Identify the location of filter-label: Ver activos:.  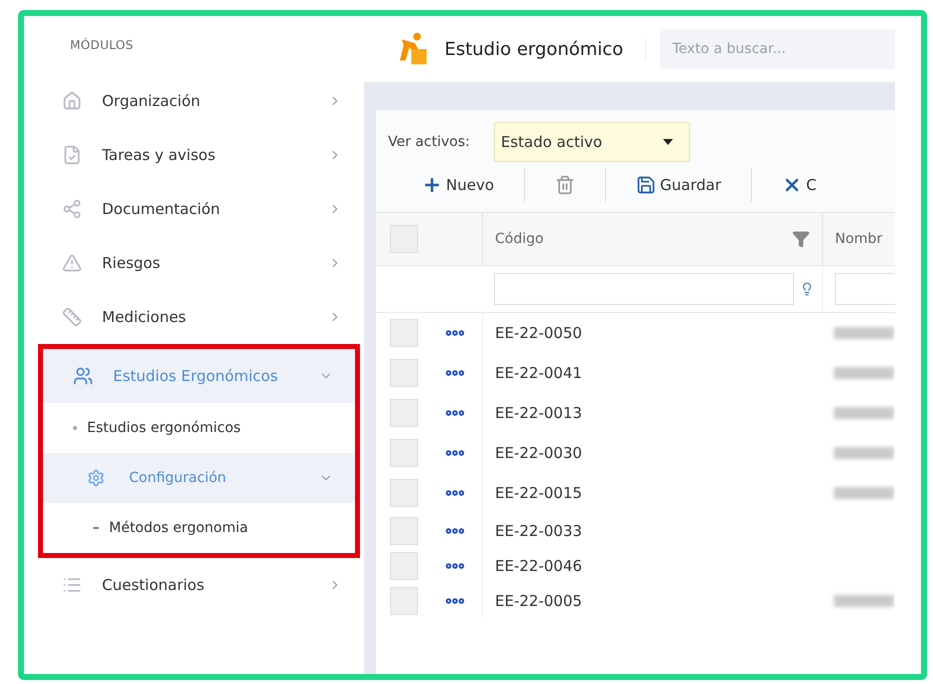
(429, 142).